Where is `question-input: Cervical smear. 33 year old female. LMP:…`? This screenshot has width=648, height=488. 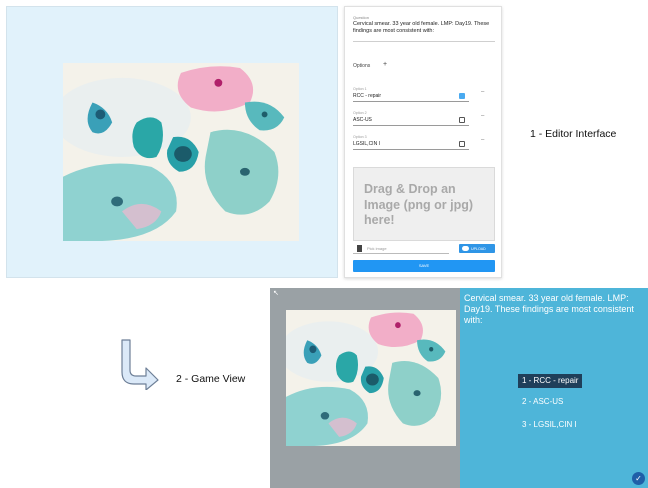
question-input: Cervical smear. 33 year old female. LMP:… is located at coordinates (424, 27).